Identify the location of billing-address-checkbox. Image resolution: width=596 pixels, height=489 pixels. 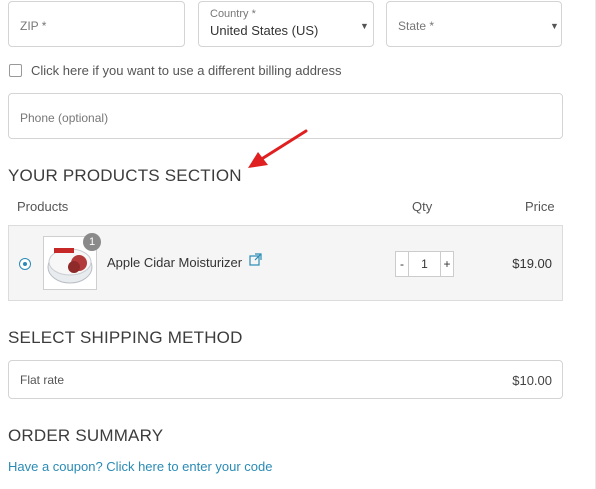
(15, 70).